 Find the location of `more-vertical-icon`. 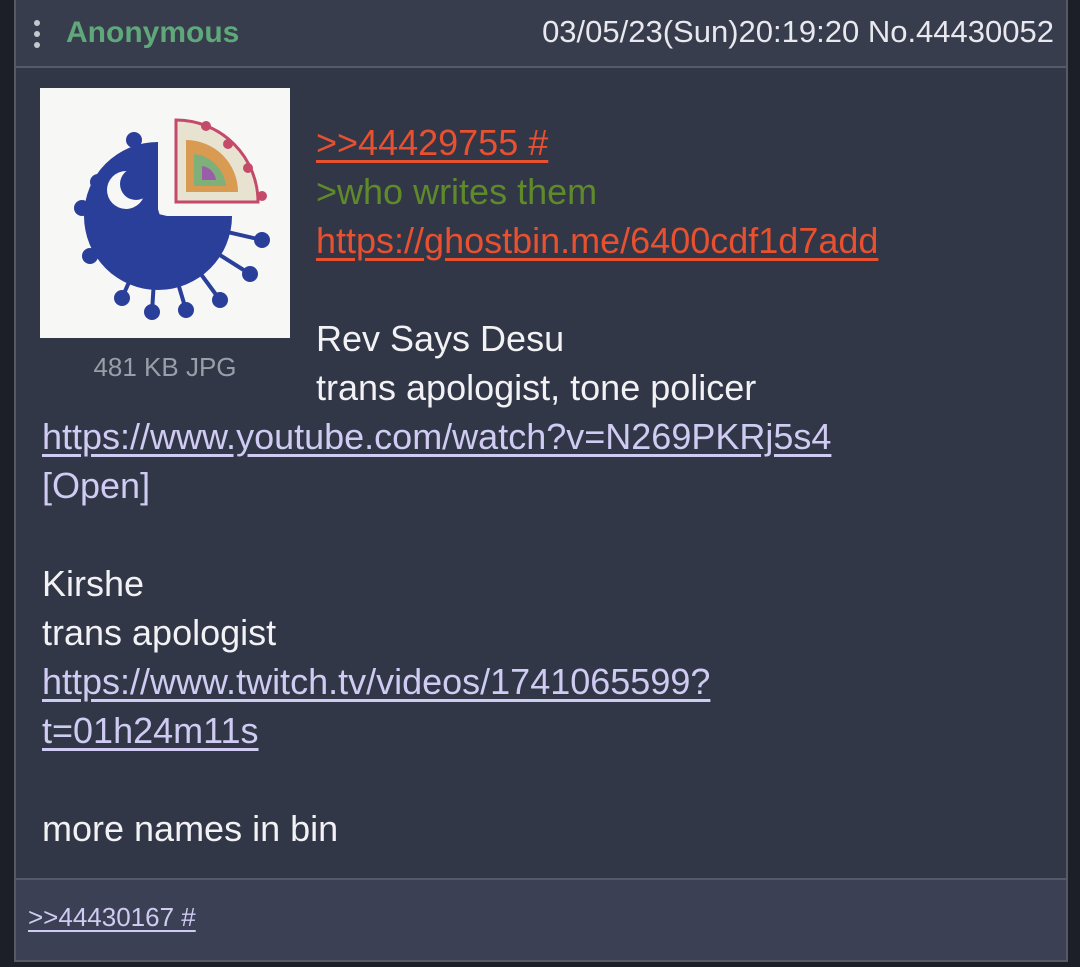

more-vertical-icon is located at coordinates (38, 35).